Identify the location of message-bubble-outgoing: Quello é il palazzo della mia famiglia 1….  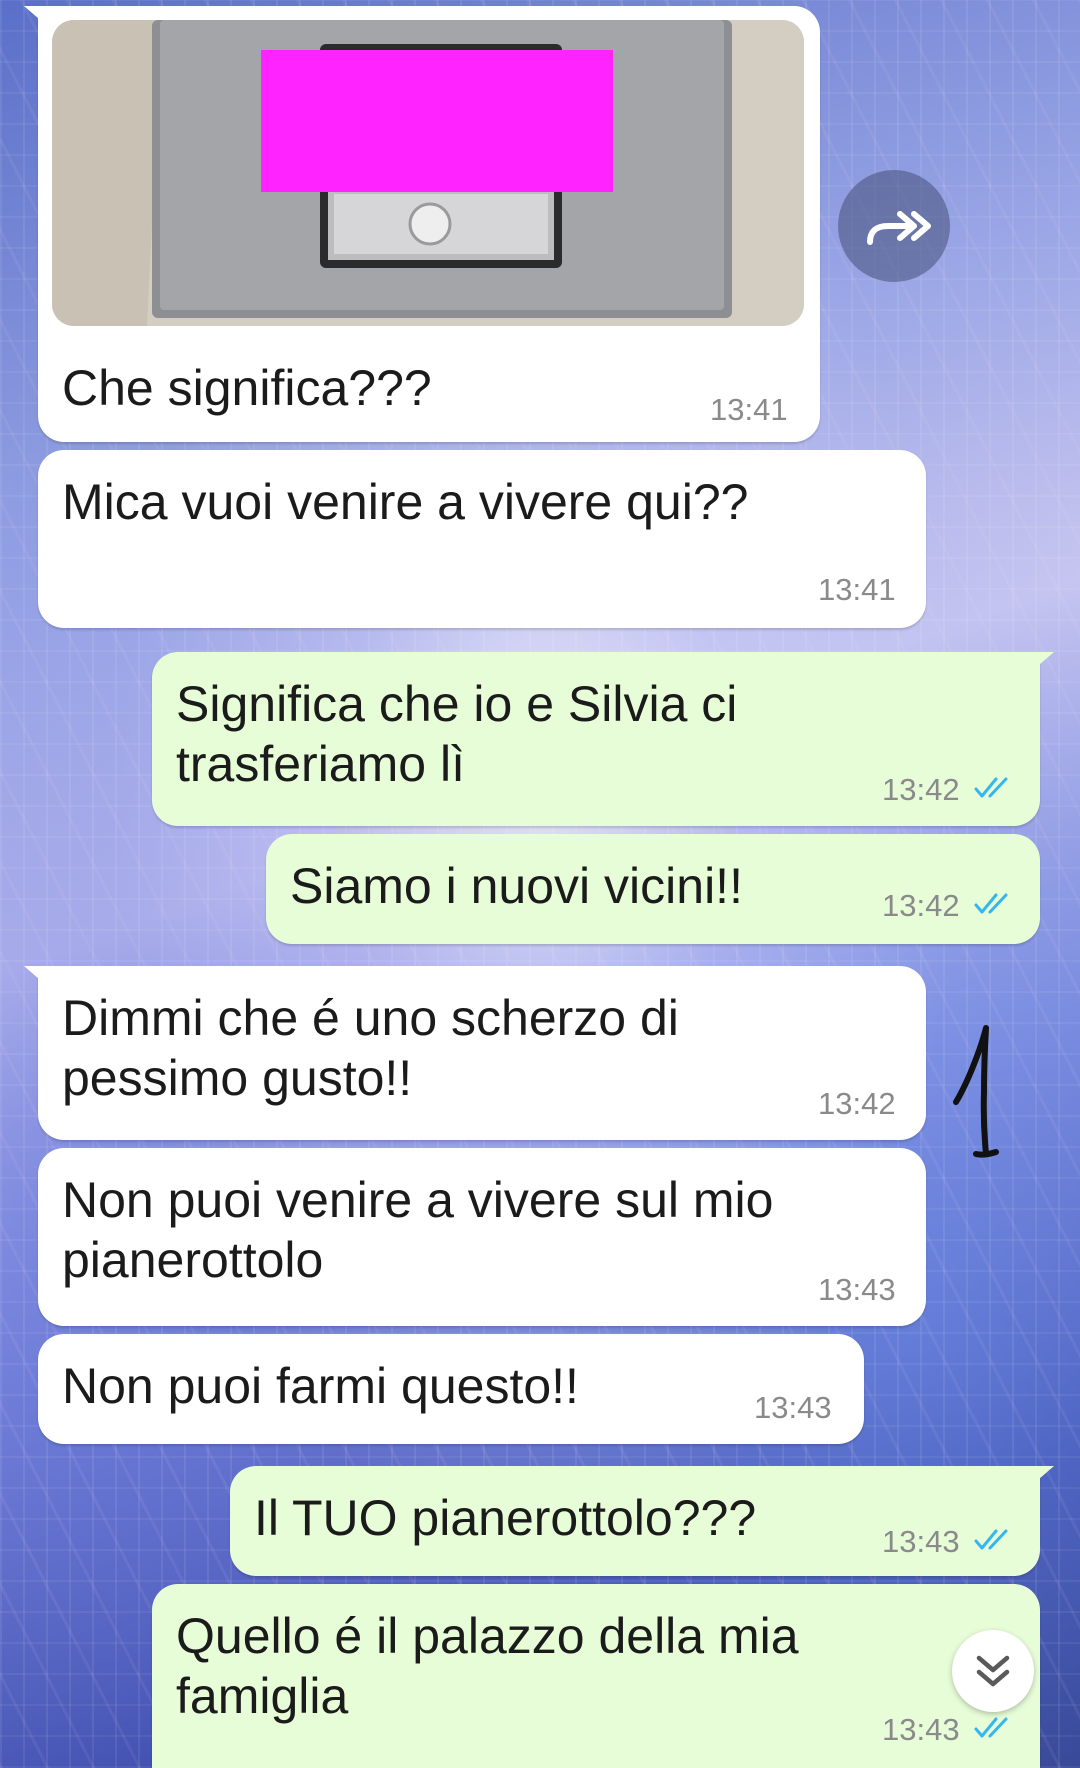
(596, 1676).